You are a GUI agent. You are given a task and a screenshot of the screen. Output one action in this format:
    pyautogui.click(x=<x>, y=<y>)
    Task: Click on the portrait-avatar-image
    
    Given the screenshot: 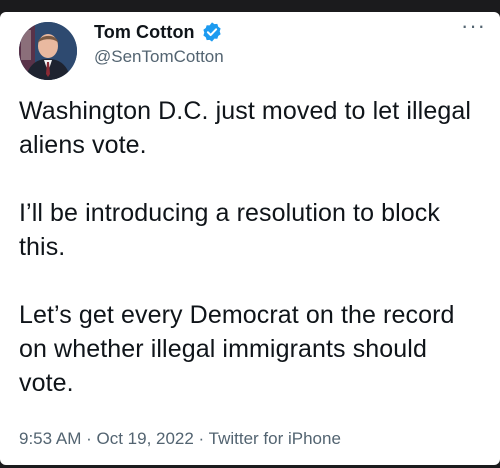 What is the action you would take?
    pyautogui.click(x=48, y=51)
    